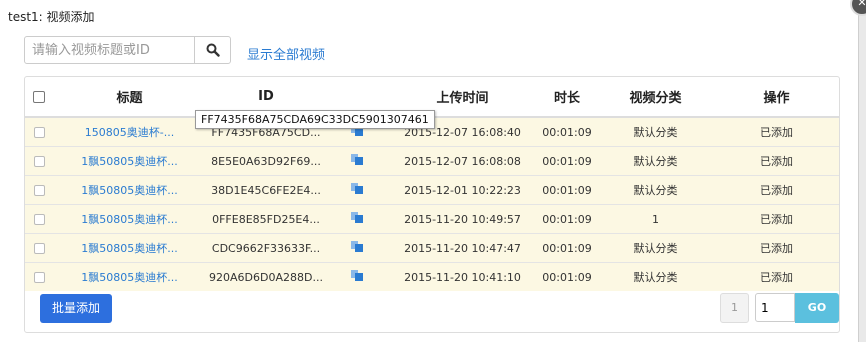 The height and width of the screenshot is (342, 866). Describe the element at coordinates (76, 308) in the screenshot. I see `batch-add-button: 批量添加` at that location.